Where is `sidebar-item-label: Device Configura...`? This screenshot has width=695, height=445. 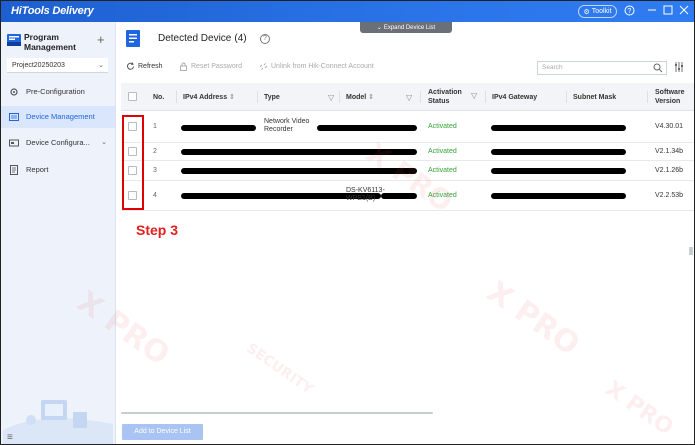
sidebar-item-label: Device Configura... is located at coordinates (58, 142).